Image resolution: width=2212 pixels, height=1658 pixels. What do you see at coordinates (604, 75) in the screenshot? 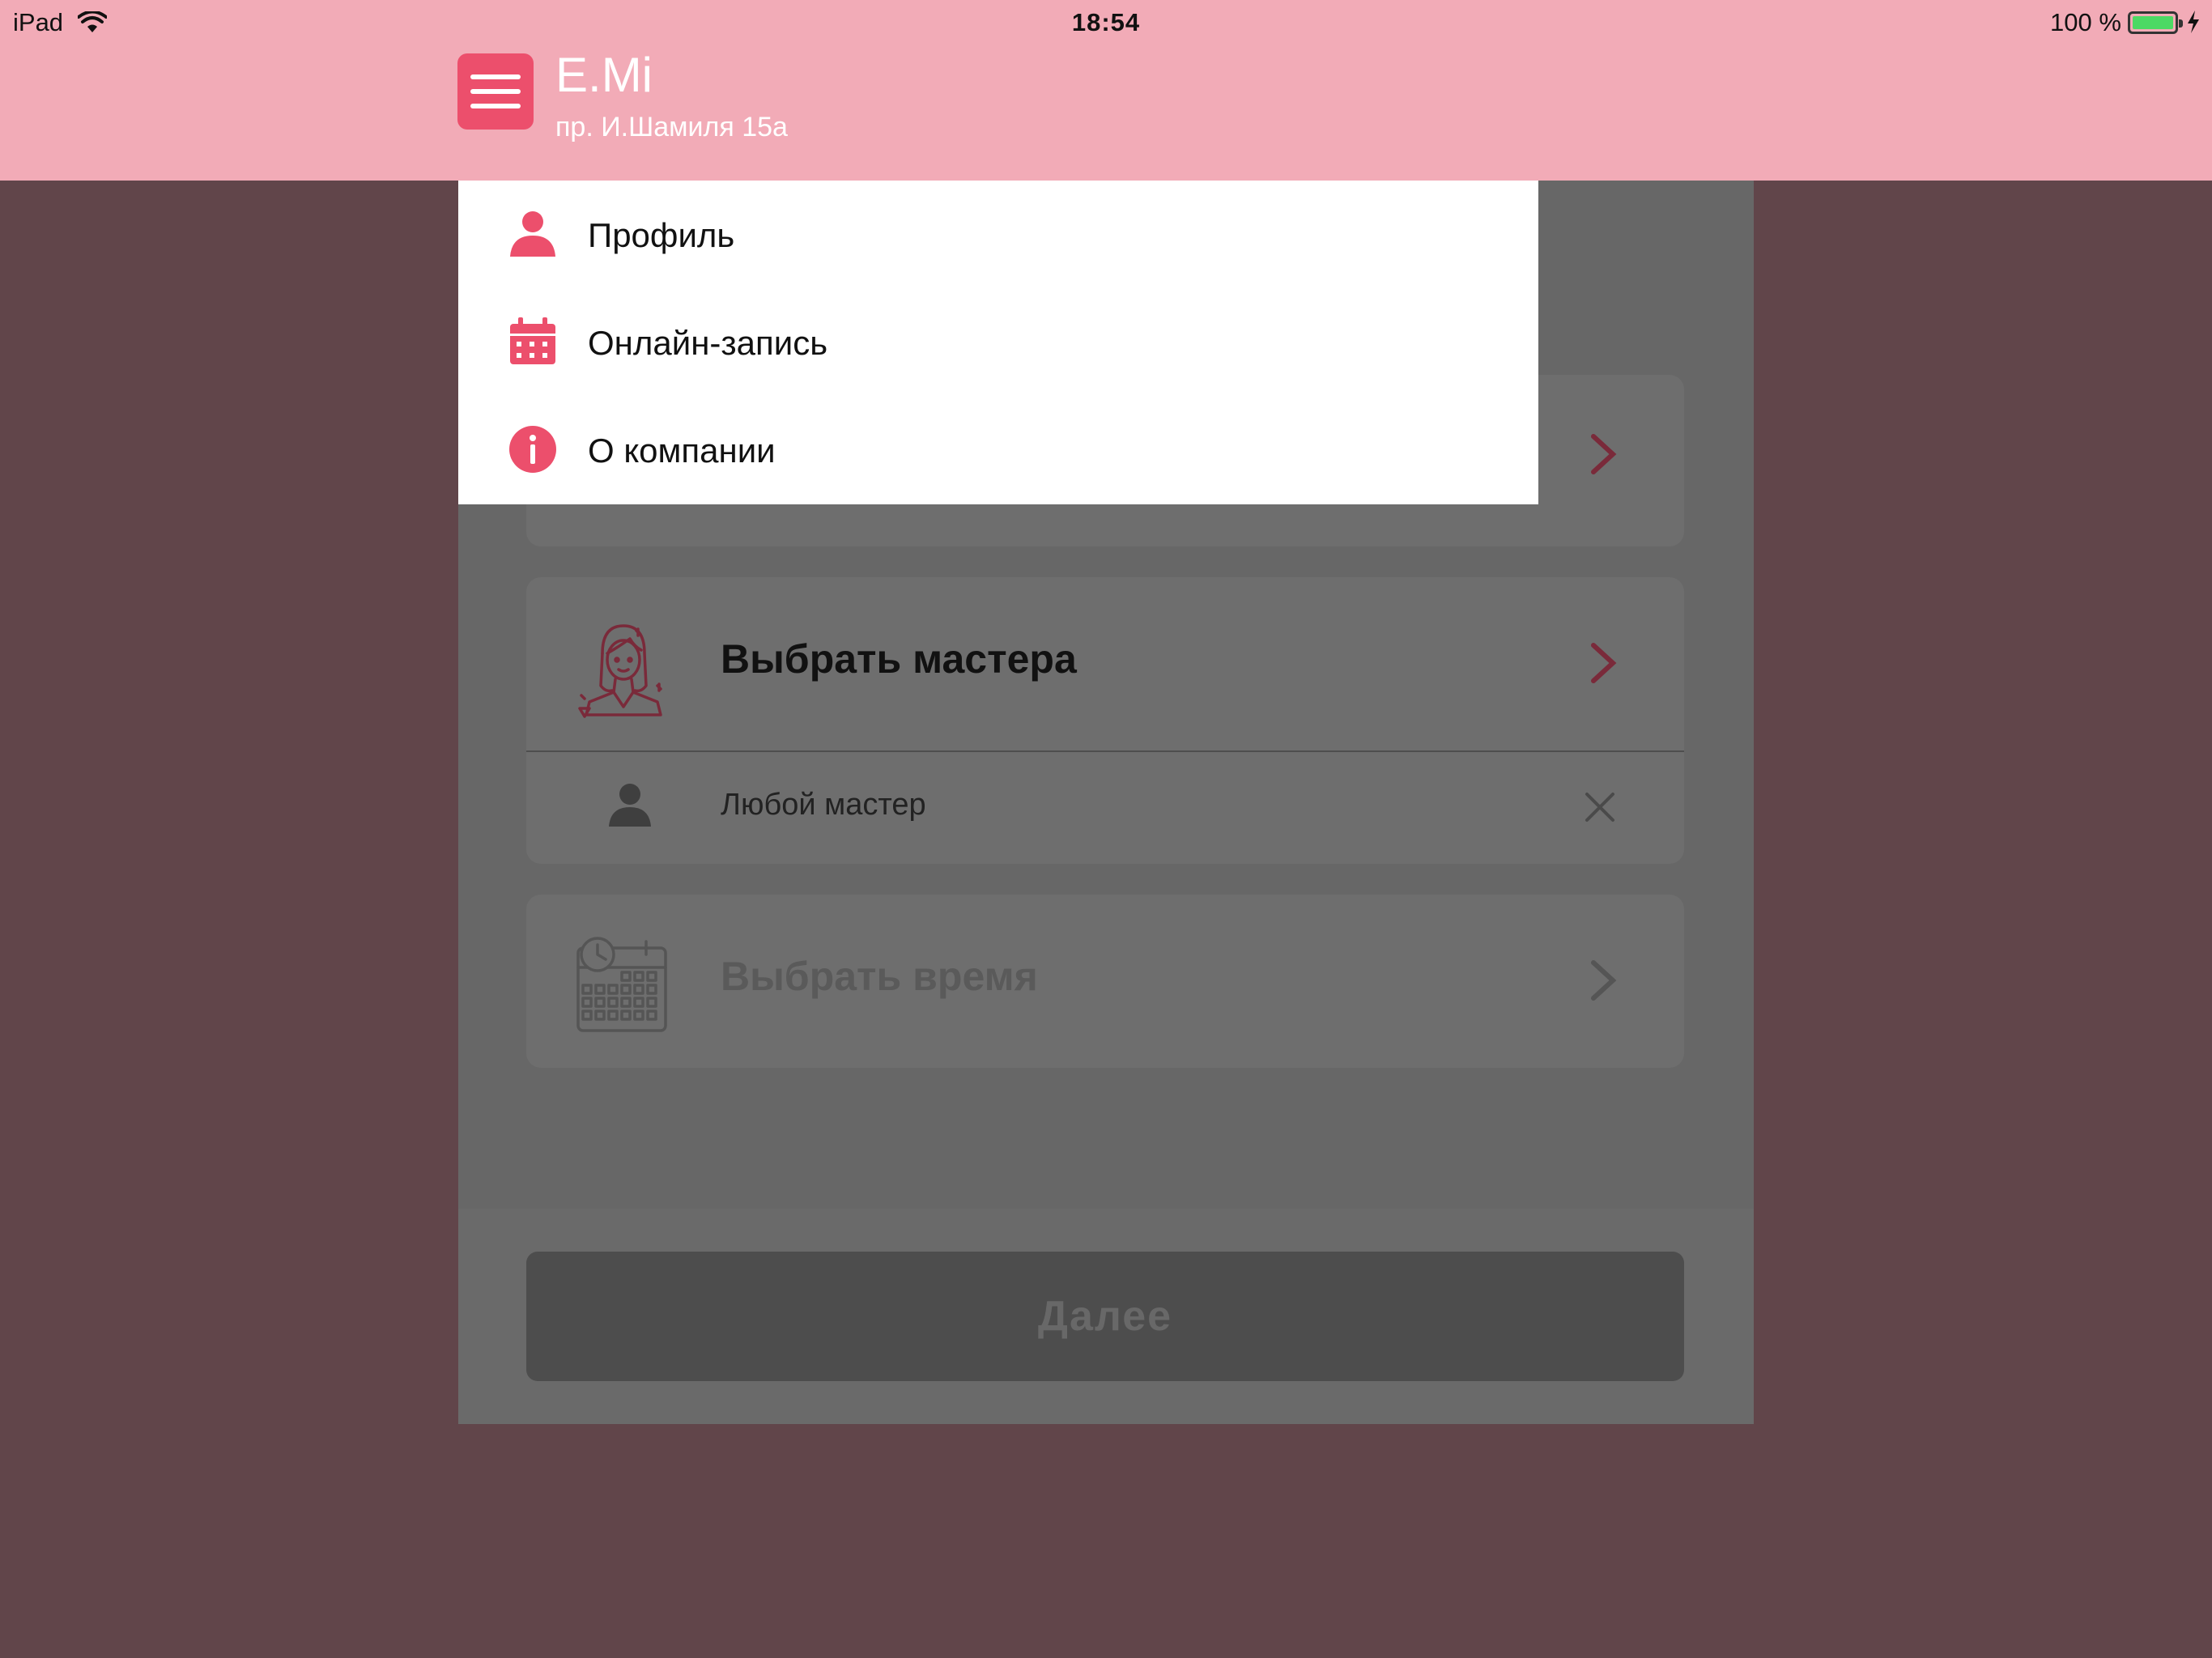
I see `app-title: E.Mi` at bounding box center [604, 75].